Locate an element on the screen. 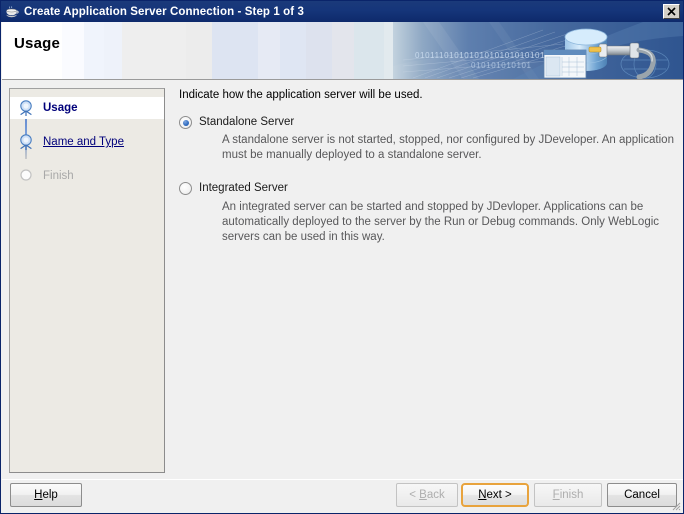 The image size is (684, 514). sidebar-item-label: Usage is located at coordinates (60, 108).